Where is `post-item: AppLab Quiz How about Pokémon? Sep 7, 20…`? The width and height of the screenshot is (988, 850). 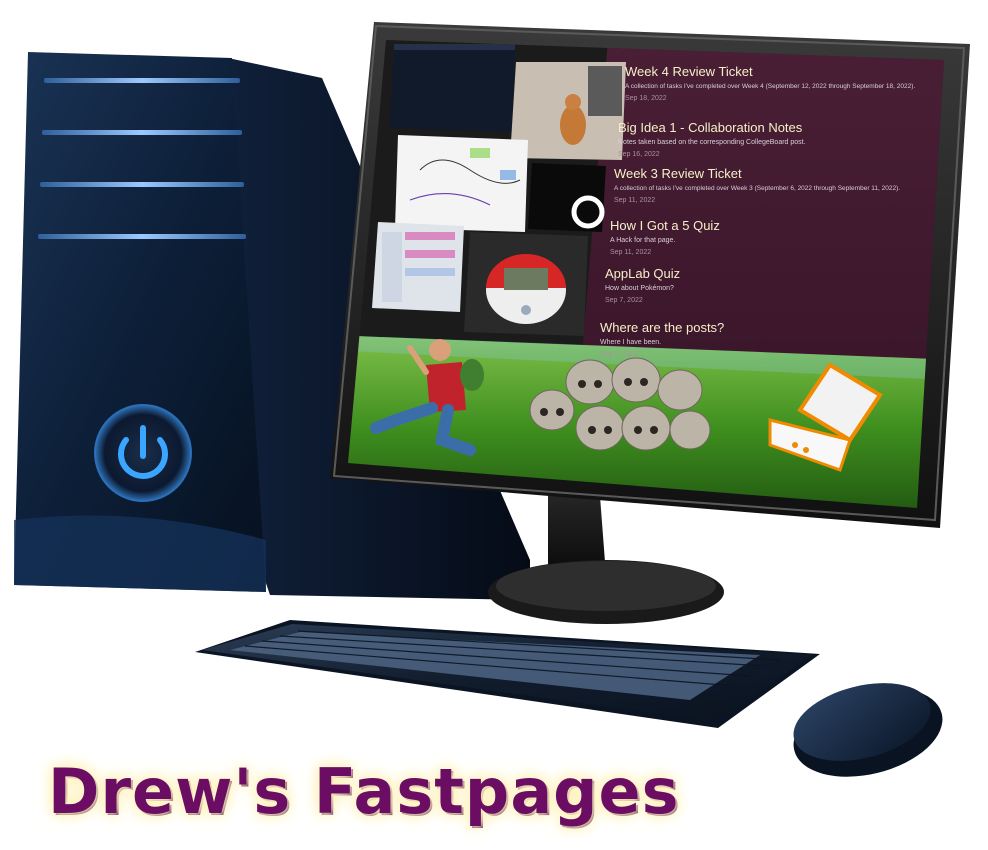 post-item: AppLab Quiz How about Pokémon? Sep 7, 20… is located at coordinates (642, 286).